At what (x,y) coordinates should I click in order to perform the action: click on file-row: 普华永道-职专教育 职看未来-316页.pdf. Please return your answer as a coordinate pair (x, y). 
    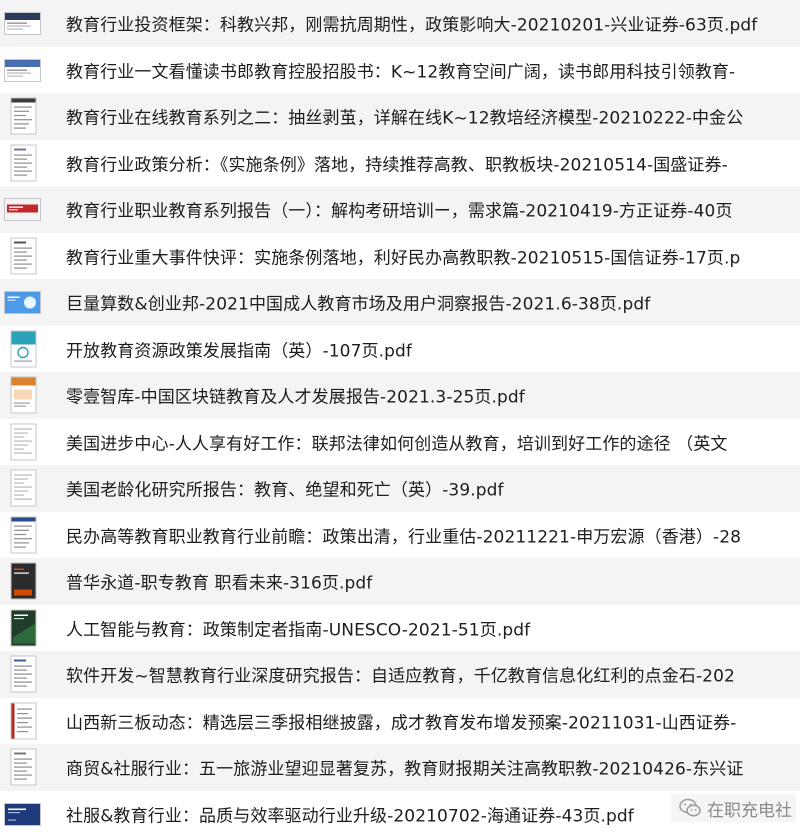
    Looking at the image, I should click on (400, 581).